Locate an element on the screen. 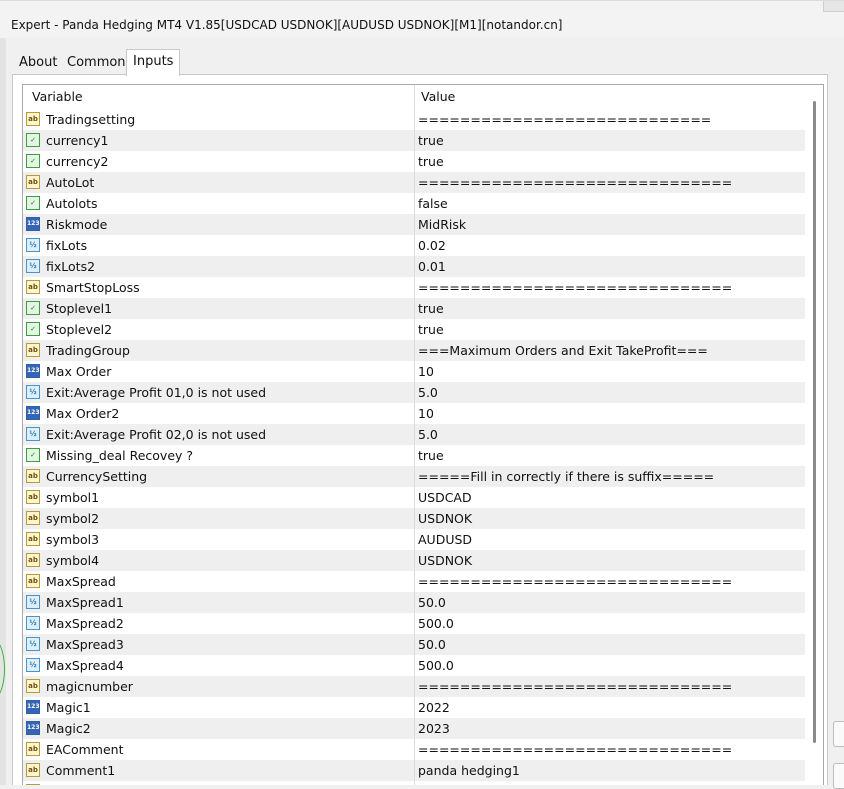  table-row: ab Comment1 panda hedging1 is located at coordinates (414, 770).